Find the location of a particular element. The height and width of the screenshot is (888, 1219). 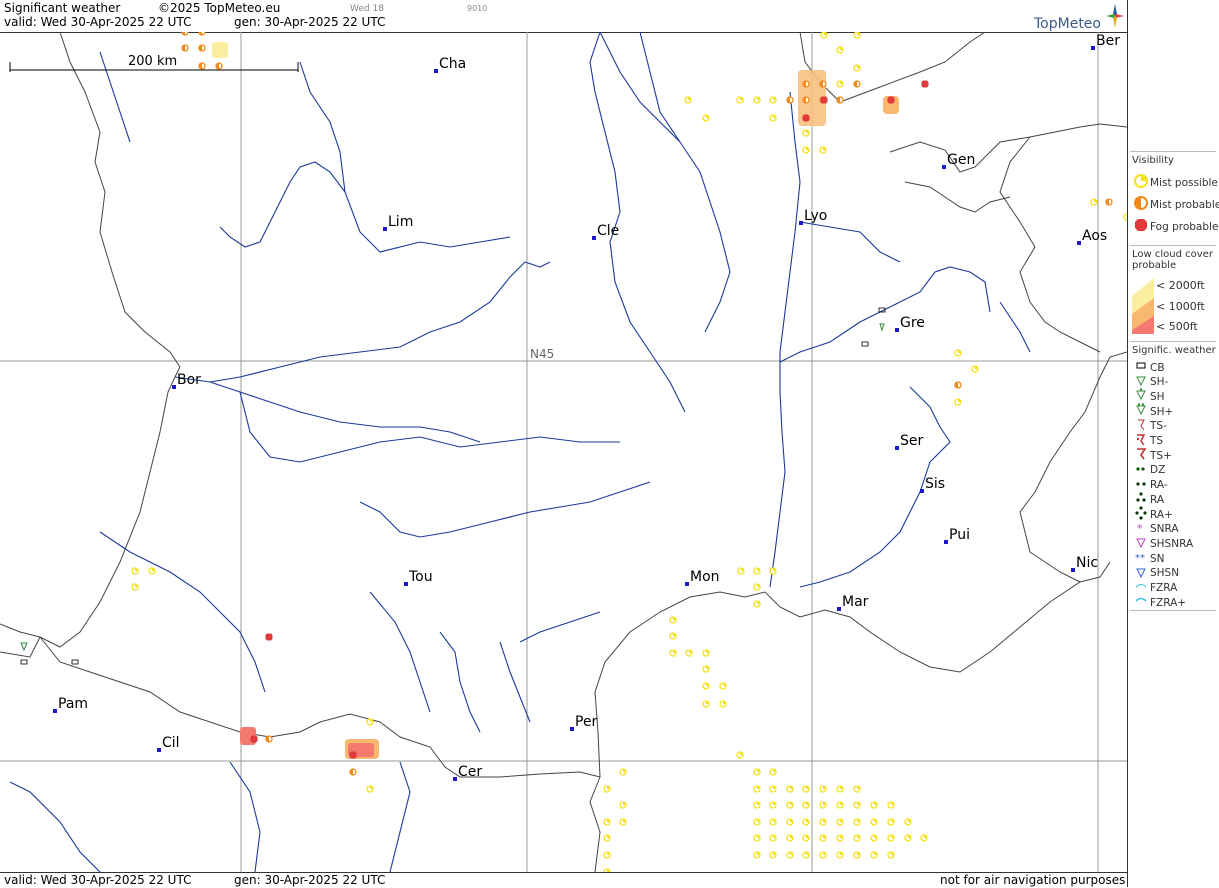

city-ber: Ber is located at coordinates (1105, 41).